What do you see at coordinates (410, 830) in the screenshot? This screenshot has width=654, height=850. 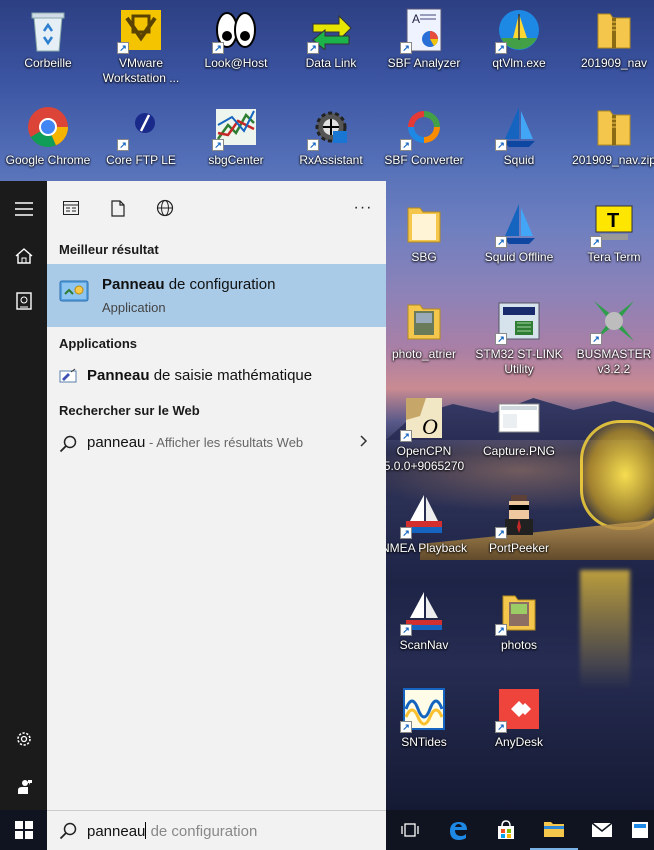 I see `task-view-button` at bounding box center [410, 830].